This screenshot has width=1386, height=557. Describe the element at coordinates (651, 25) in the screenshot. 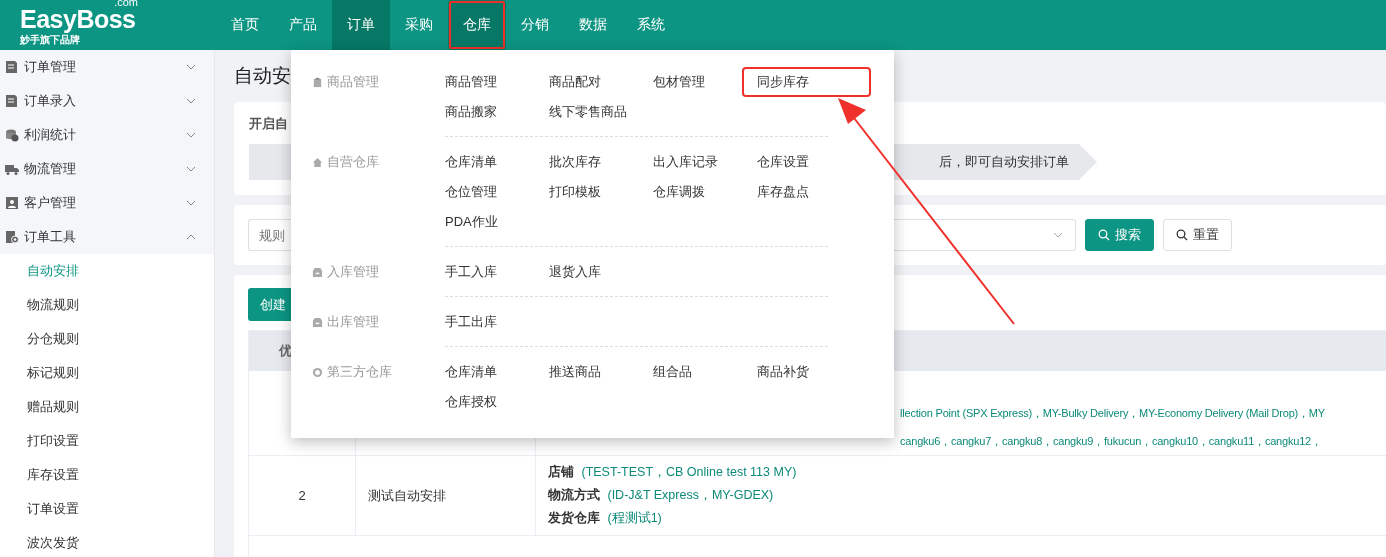

I see `nav-tab: 系统` at that location.